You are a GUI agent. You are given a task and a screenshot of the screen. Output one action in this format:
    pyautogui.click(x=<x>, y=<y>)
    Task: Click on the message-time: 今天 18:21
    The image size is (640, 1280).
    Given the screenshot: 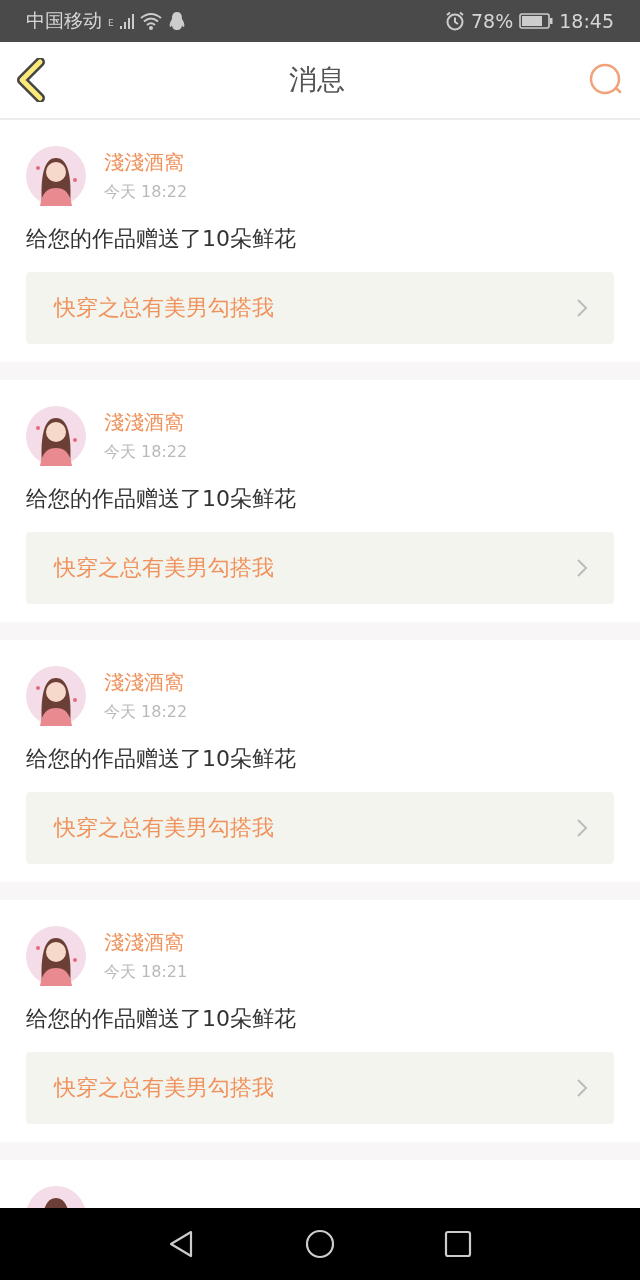 What is the action you would take?
    pyautogui.click(x=146, y=972)
    